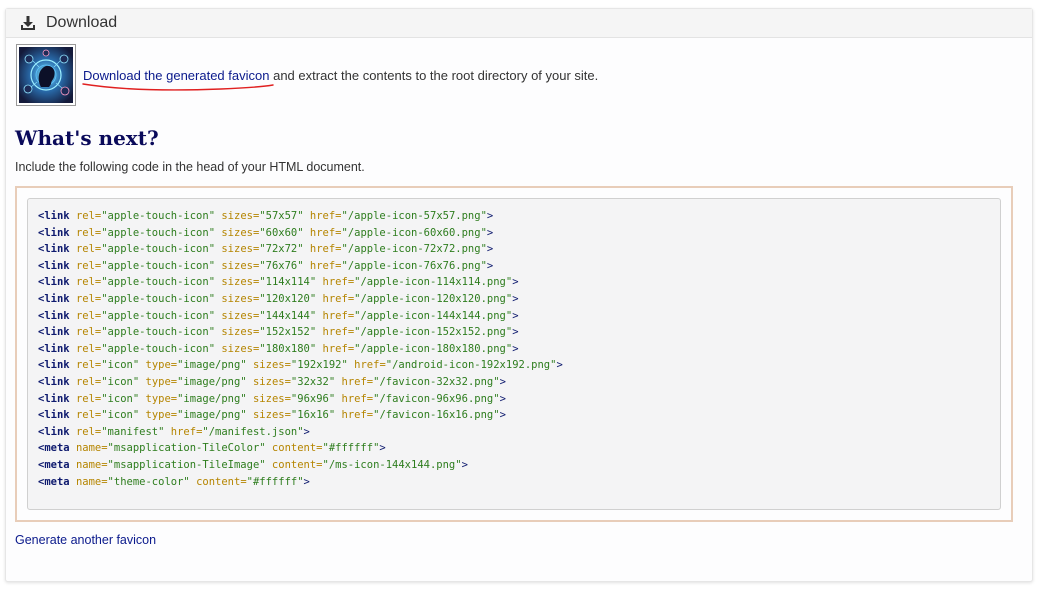 This screenshot has width=1046, height=593. What do you see at coordinates (436, 381) in the screenshot?
I see `code-value: "/favicon-32x32.png"` at bounding box center [436, 381].